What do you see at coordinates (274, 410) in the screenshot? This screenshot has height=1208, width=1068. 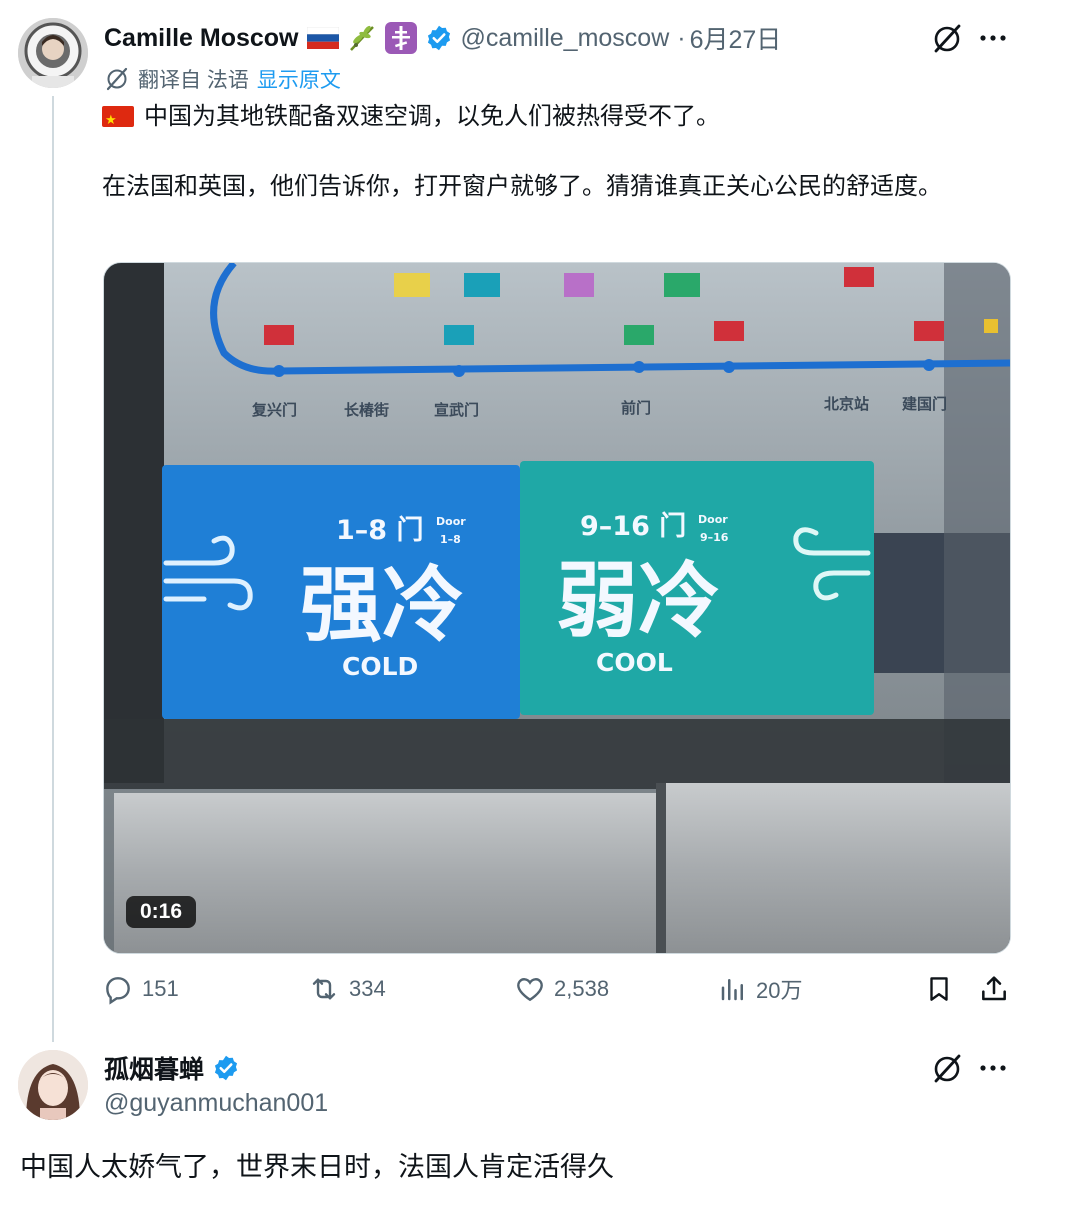 I see `station-label-1: 复兴门` at bounding box center [274, 410].